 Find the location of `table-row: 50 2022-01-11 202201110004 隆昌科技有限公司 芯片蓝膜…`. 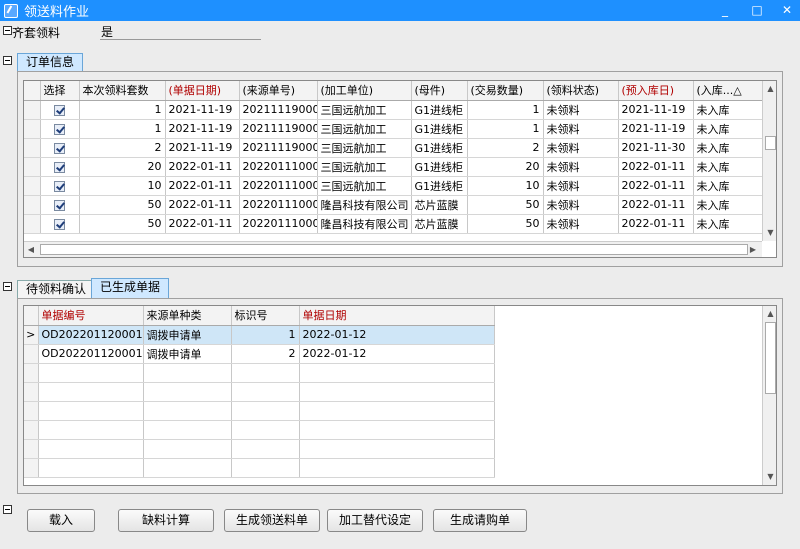

table-row: 50 2022-01-11 202201110004 隆昌科技有限公司 芯片蓝膜… is located at coordinates (393, 224).